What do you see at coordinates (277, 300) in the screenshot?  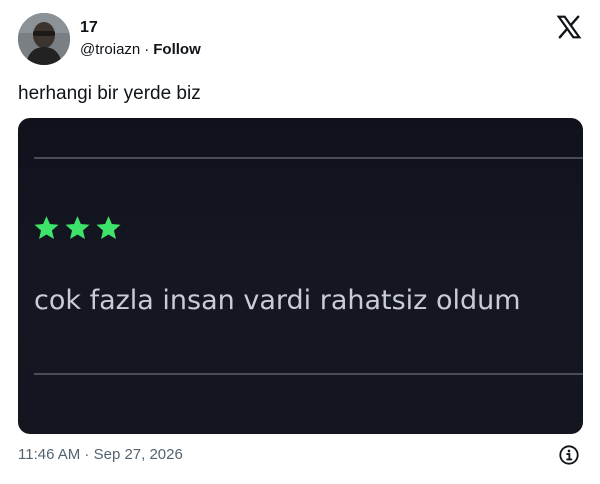 I see `review-text: cok fazla insan vardi rahatsiz oldum` at bounding box center [277, 300].